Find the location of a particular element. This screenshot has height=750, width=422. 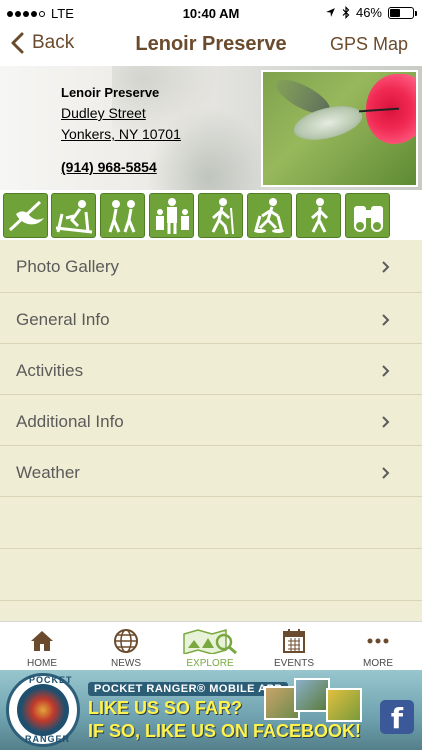

back-button: Back is located at coordinates (42, 43).